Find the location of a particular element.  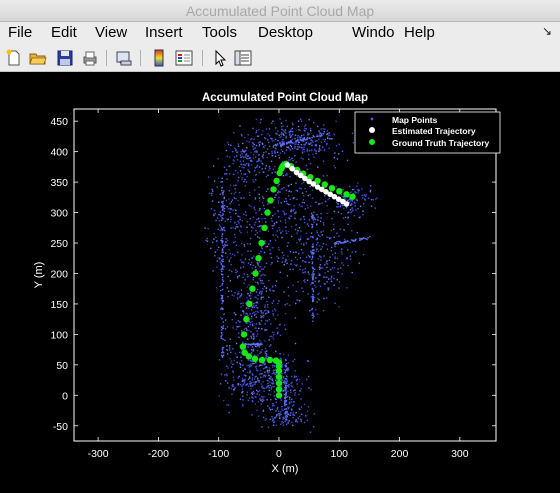

edit-plot-icon is located at coordinates (220, 58).